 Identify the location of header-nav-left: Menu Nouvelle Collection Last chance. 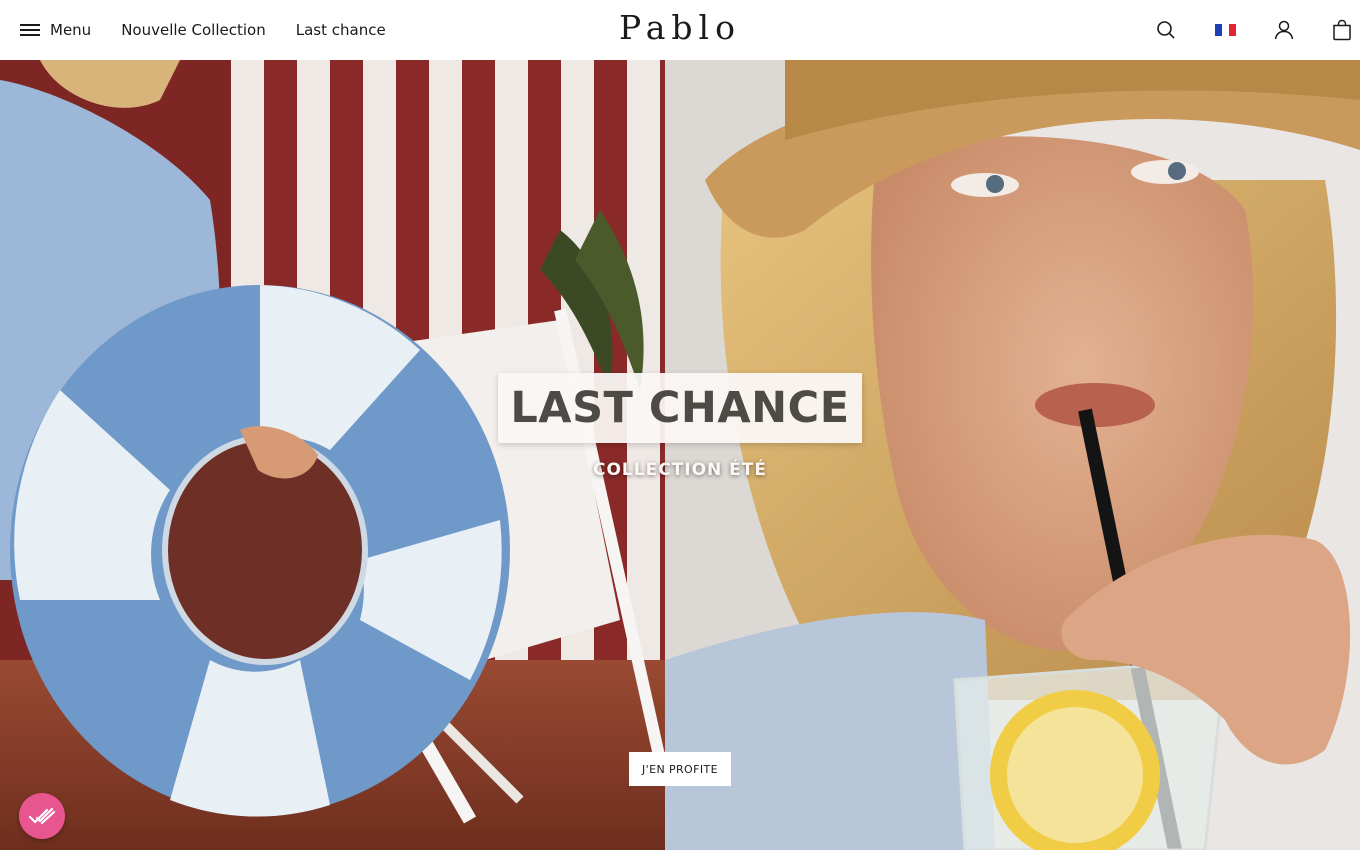
(218, 30).